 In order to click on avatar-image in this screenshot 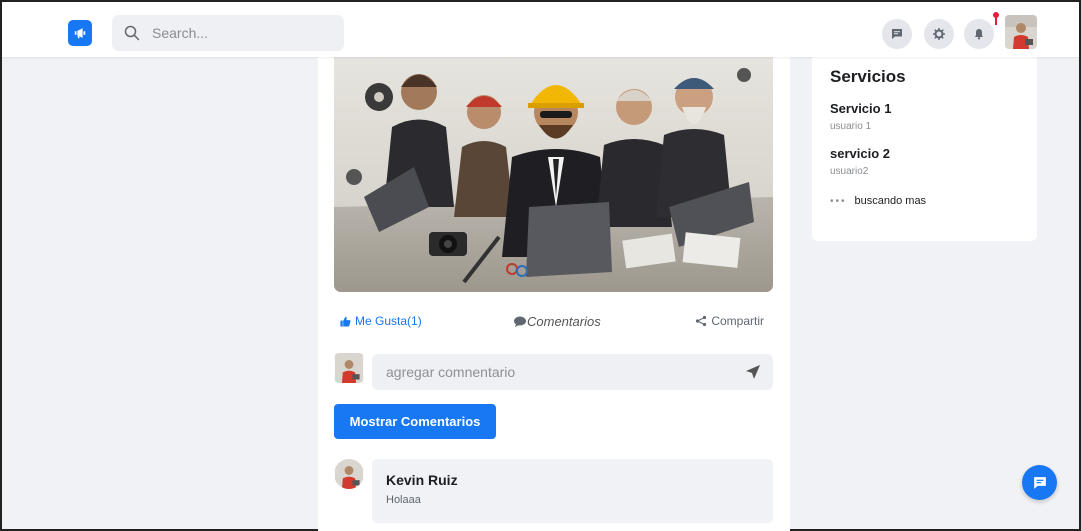, I will do `click(1021, 32)`.